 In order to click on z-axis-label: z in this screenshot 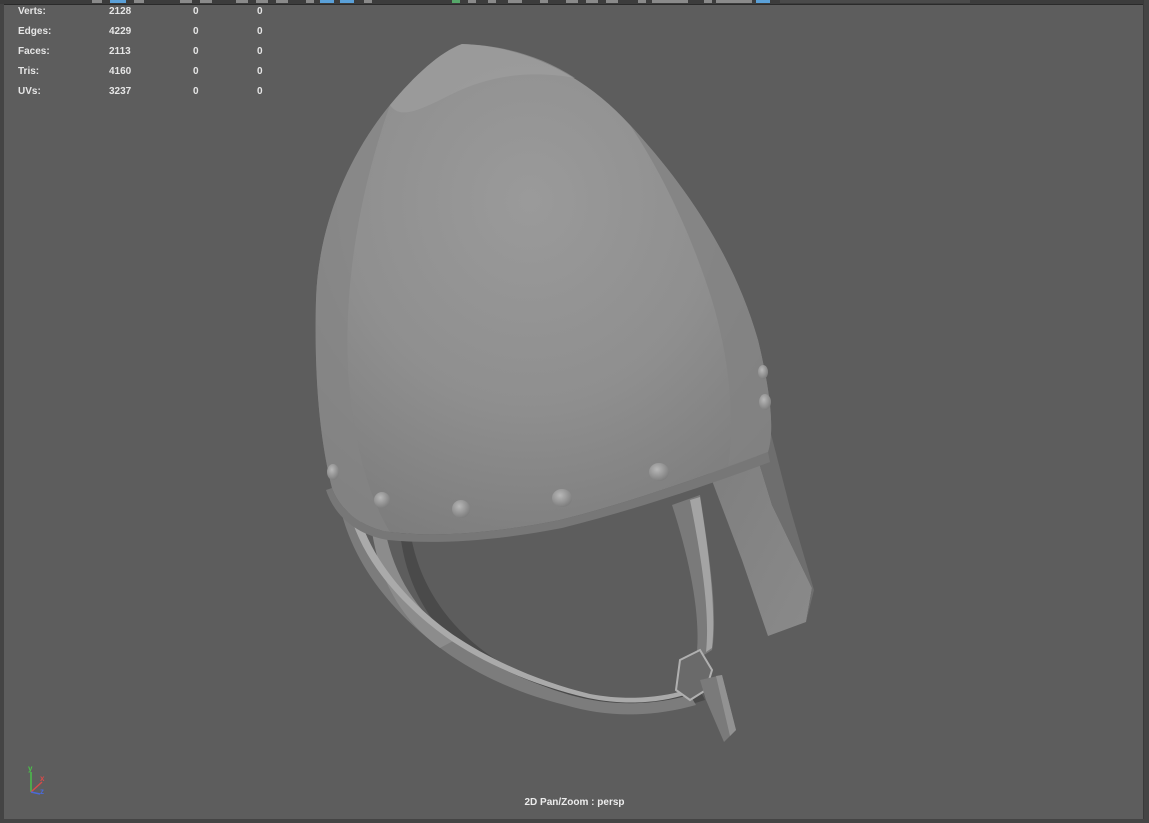, I will do `click(42, 791)`.